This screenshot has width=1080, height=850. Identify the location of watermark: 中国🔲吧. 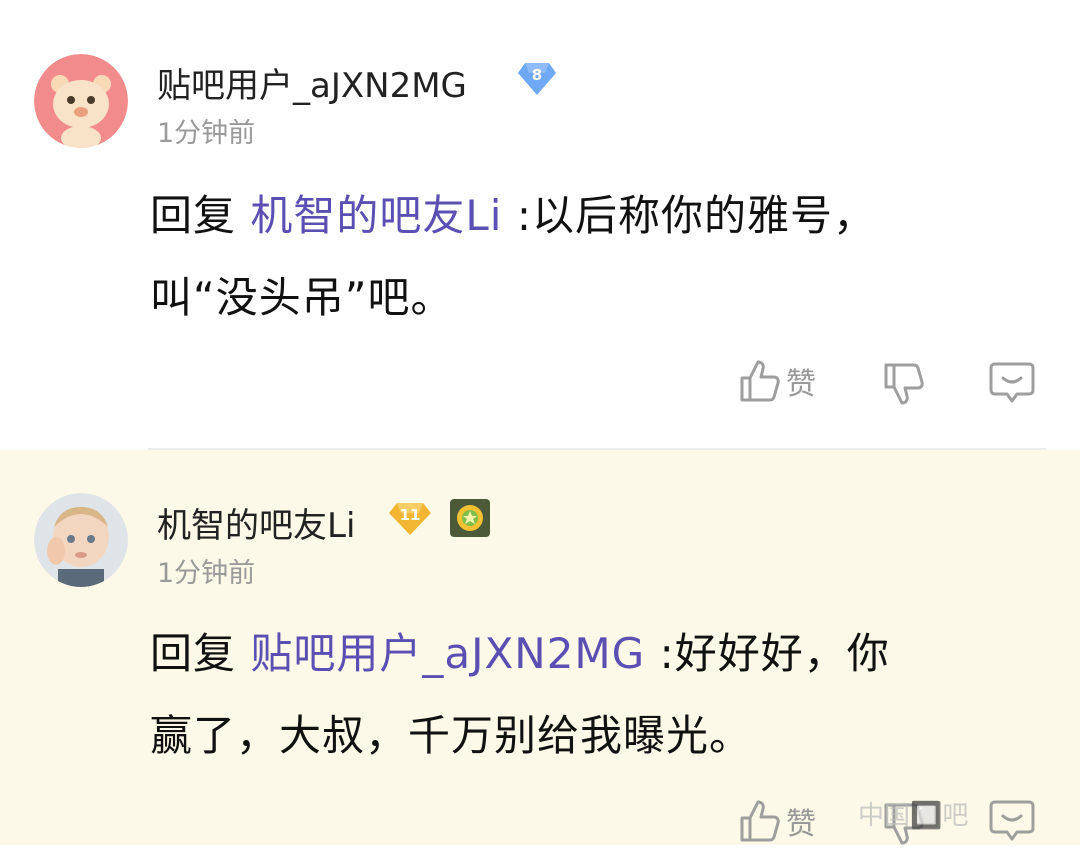
(913, 816).